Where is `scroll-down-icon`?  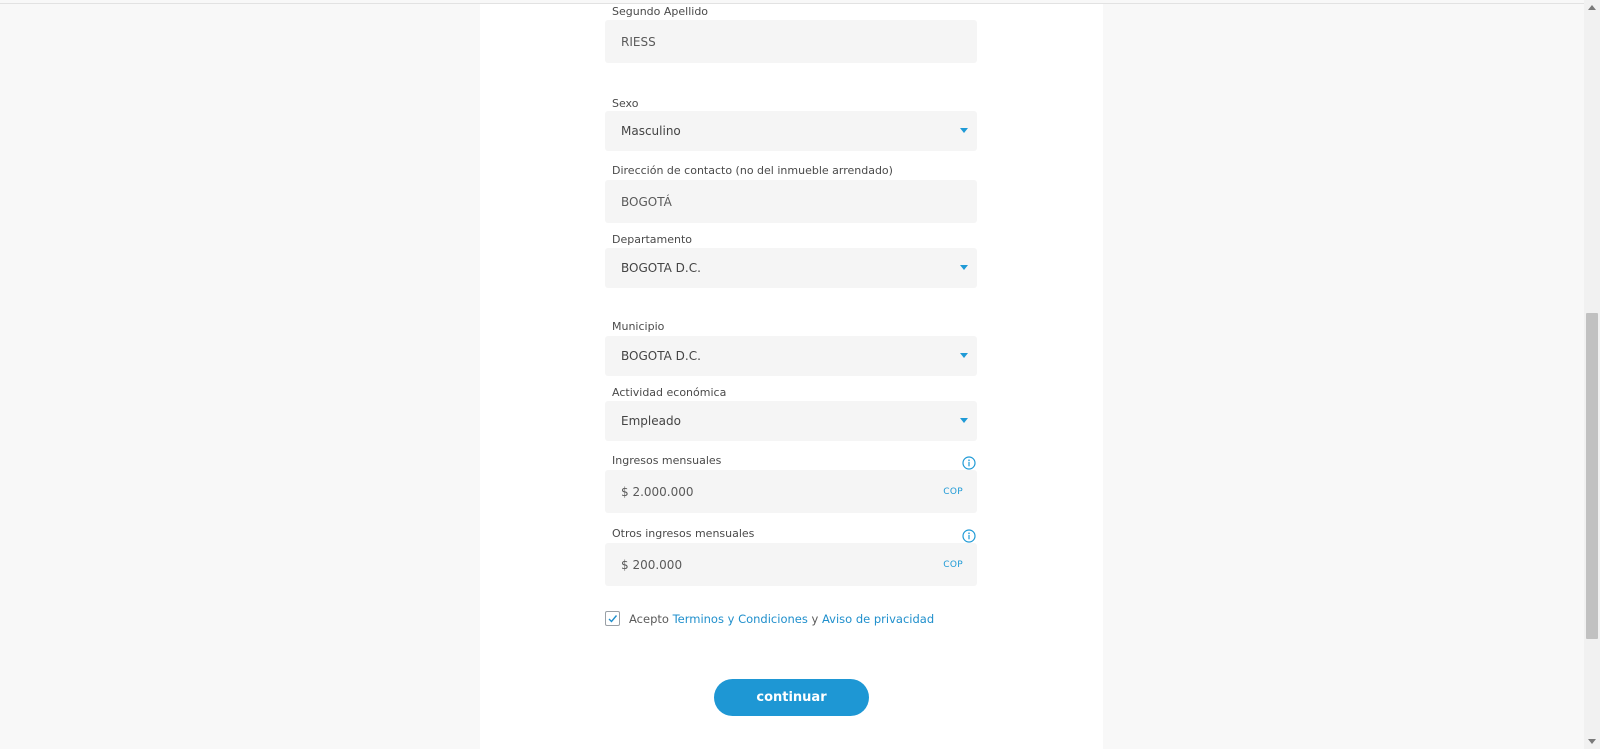 scroll-down-icon is located at coordinates (1592, 741).